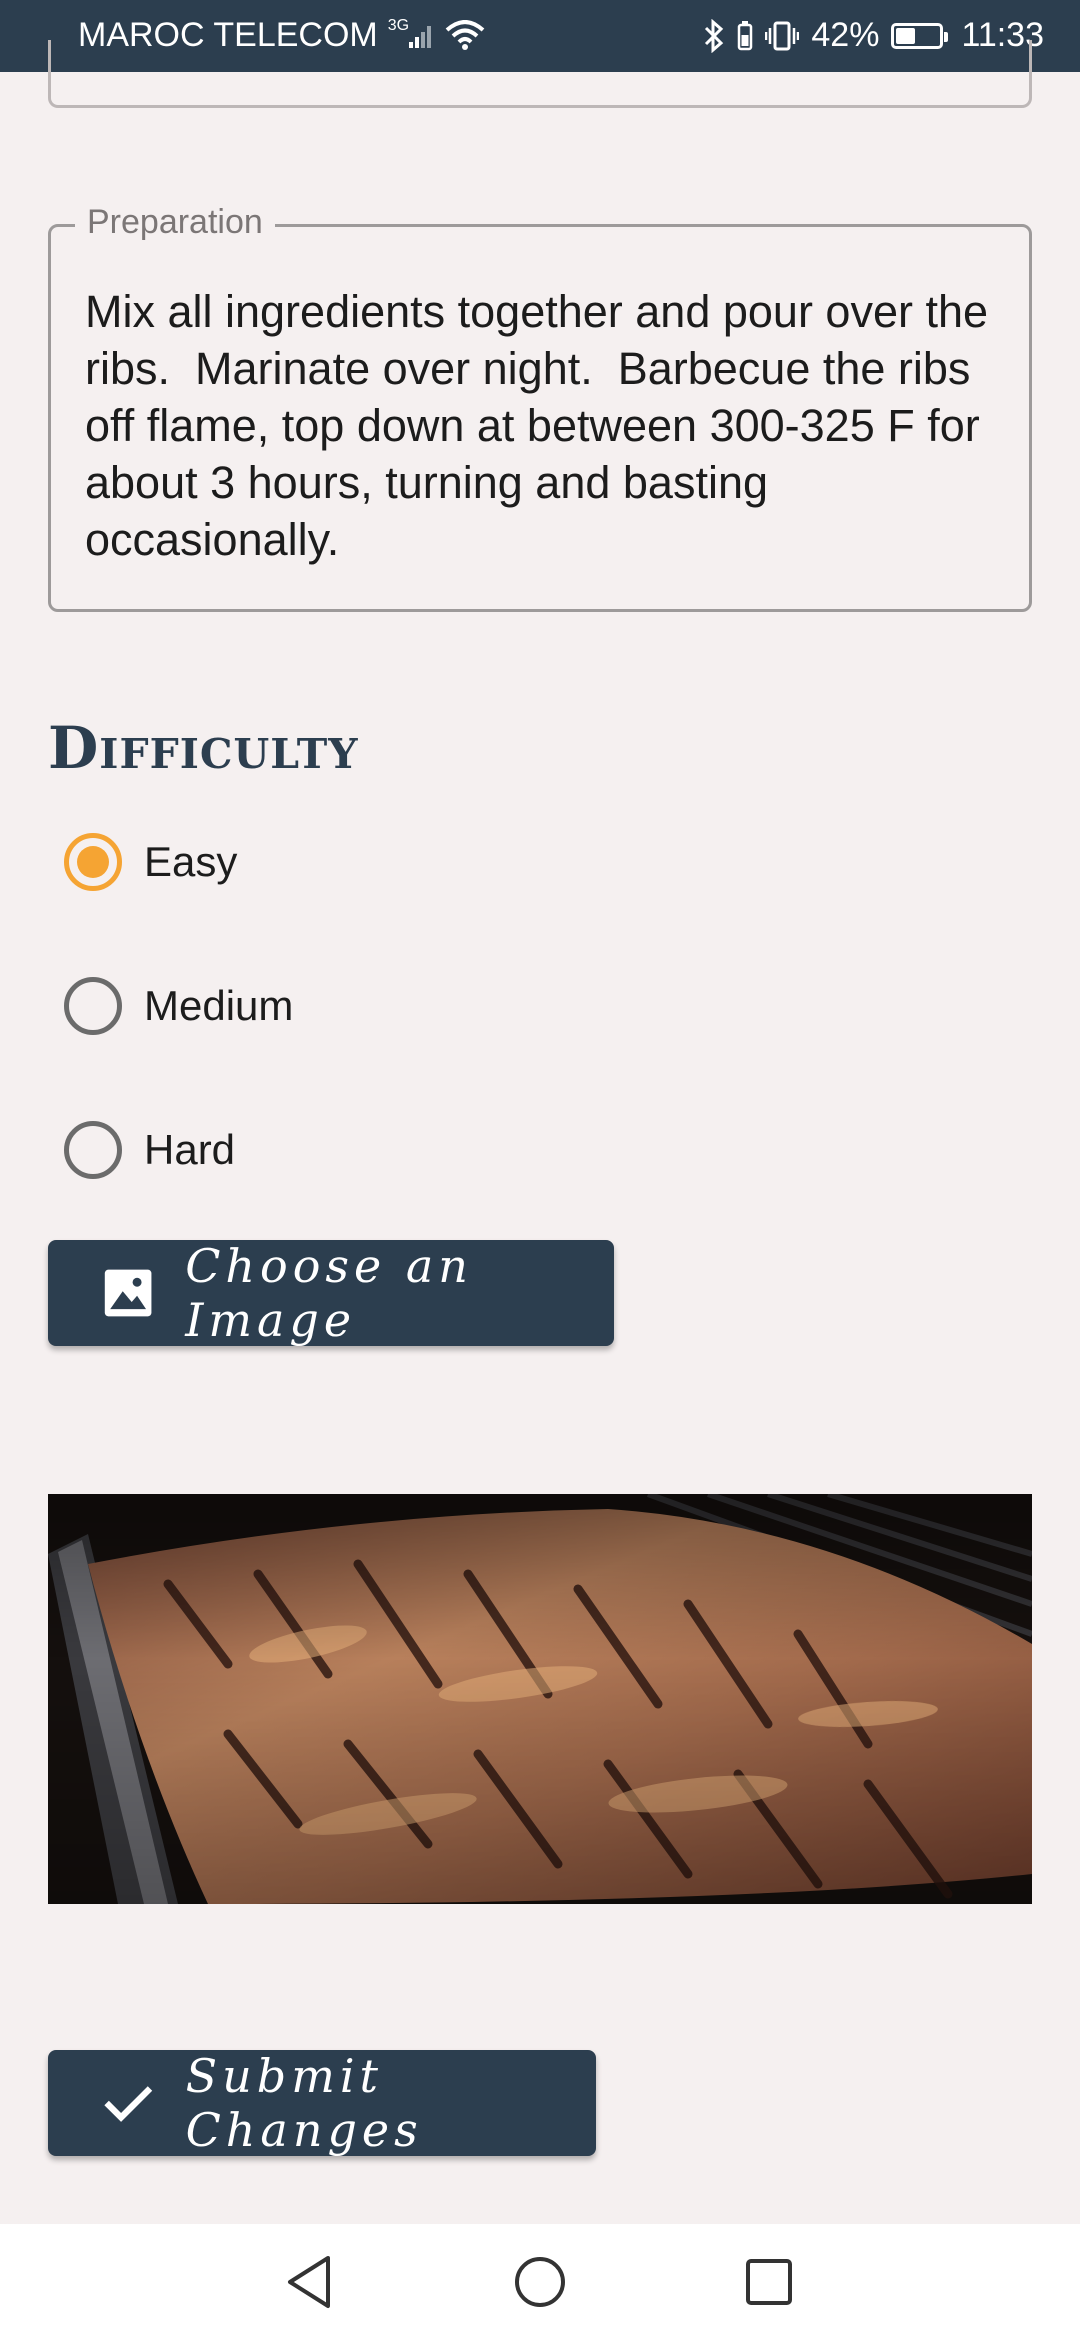  I want to click on ingredients-field, so click(540, 74).